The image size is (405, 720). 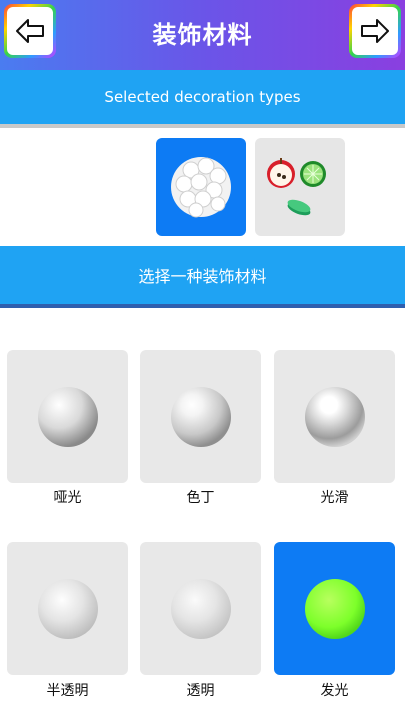 I want to click on page-title: 装饰材料, so click(x=202, y=34).